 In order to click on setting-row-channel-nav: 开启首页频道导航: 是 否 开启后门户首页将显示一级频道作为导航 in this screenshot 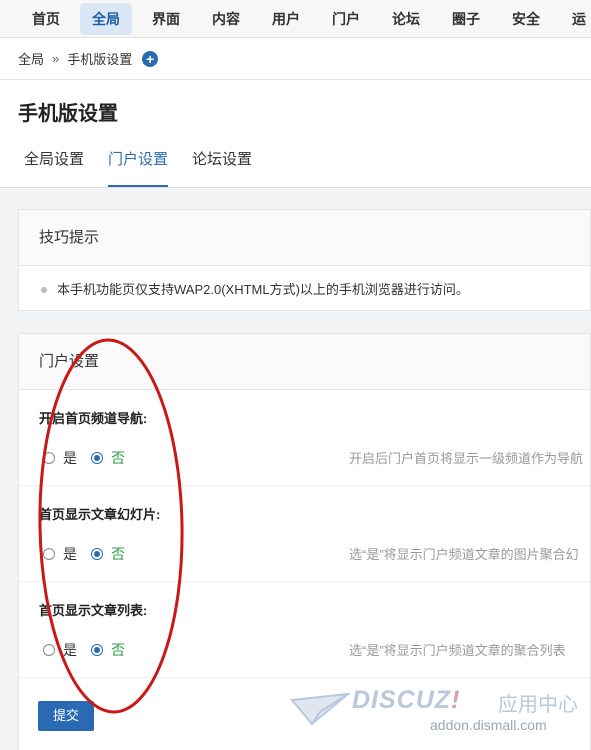, I will do `click(304, 438)`.